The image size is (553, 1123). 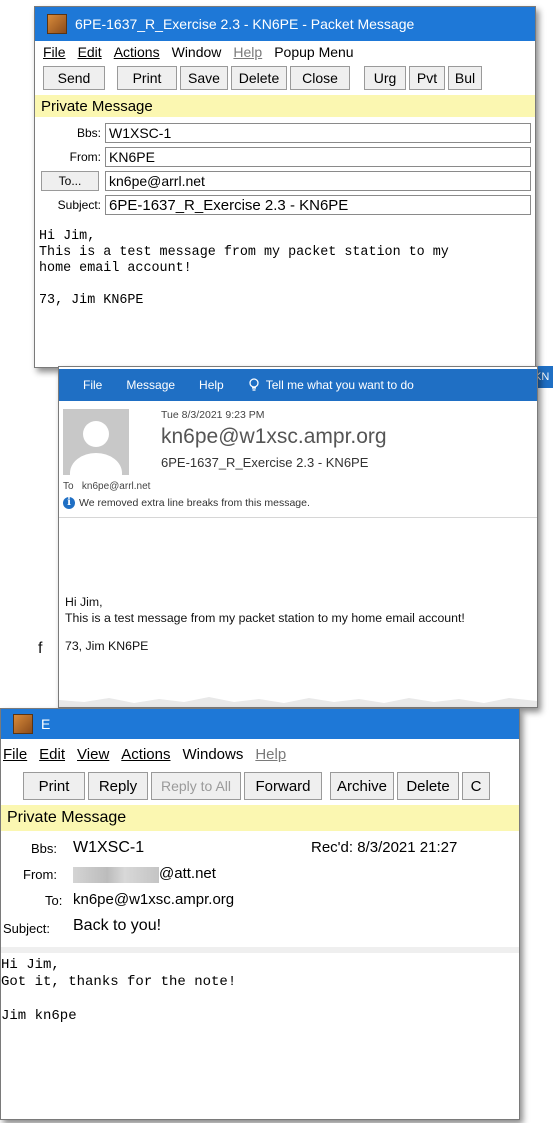 What do you see at coordinates (320, 78) in the screenshot?
I see `close-button: Close` at bounding box center [320, 78].